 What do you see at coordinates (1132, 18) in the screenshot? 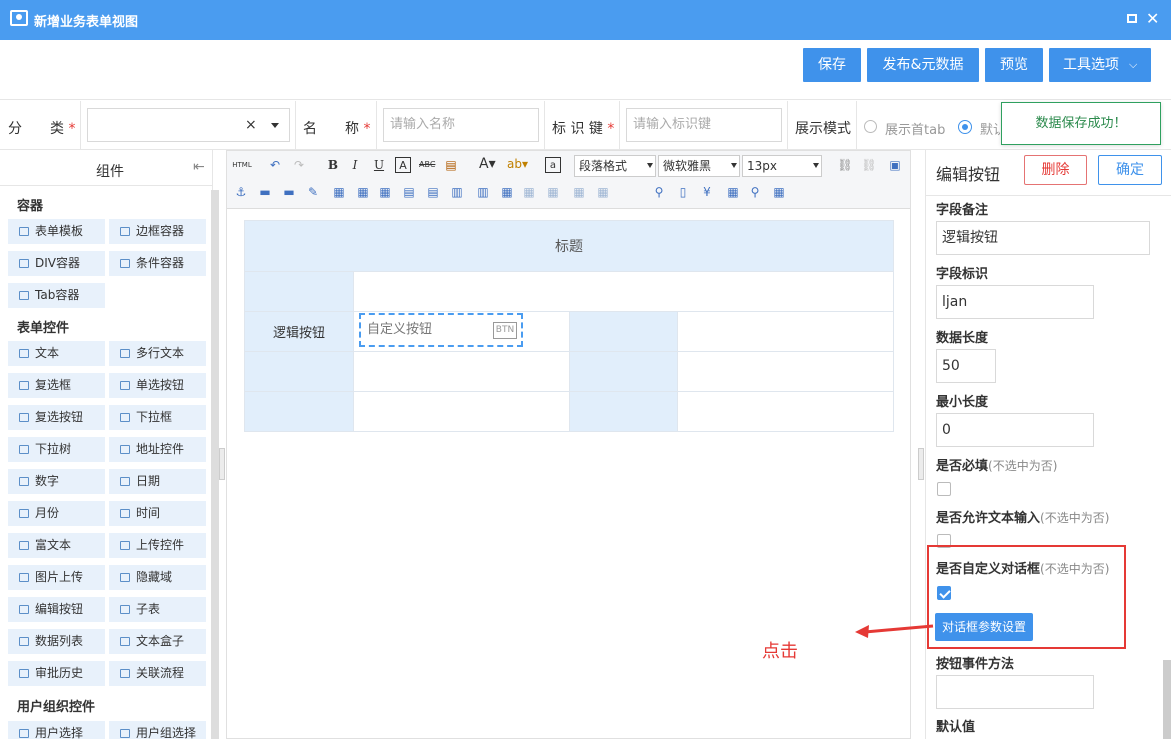
I see `maximize-icon` at bounding box center [1132, 18].